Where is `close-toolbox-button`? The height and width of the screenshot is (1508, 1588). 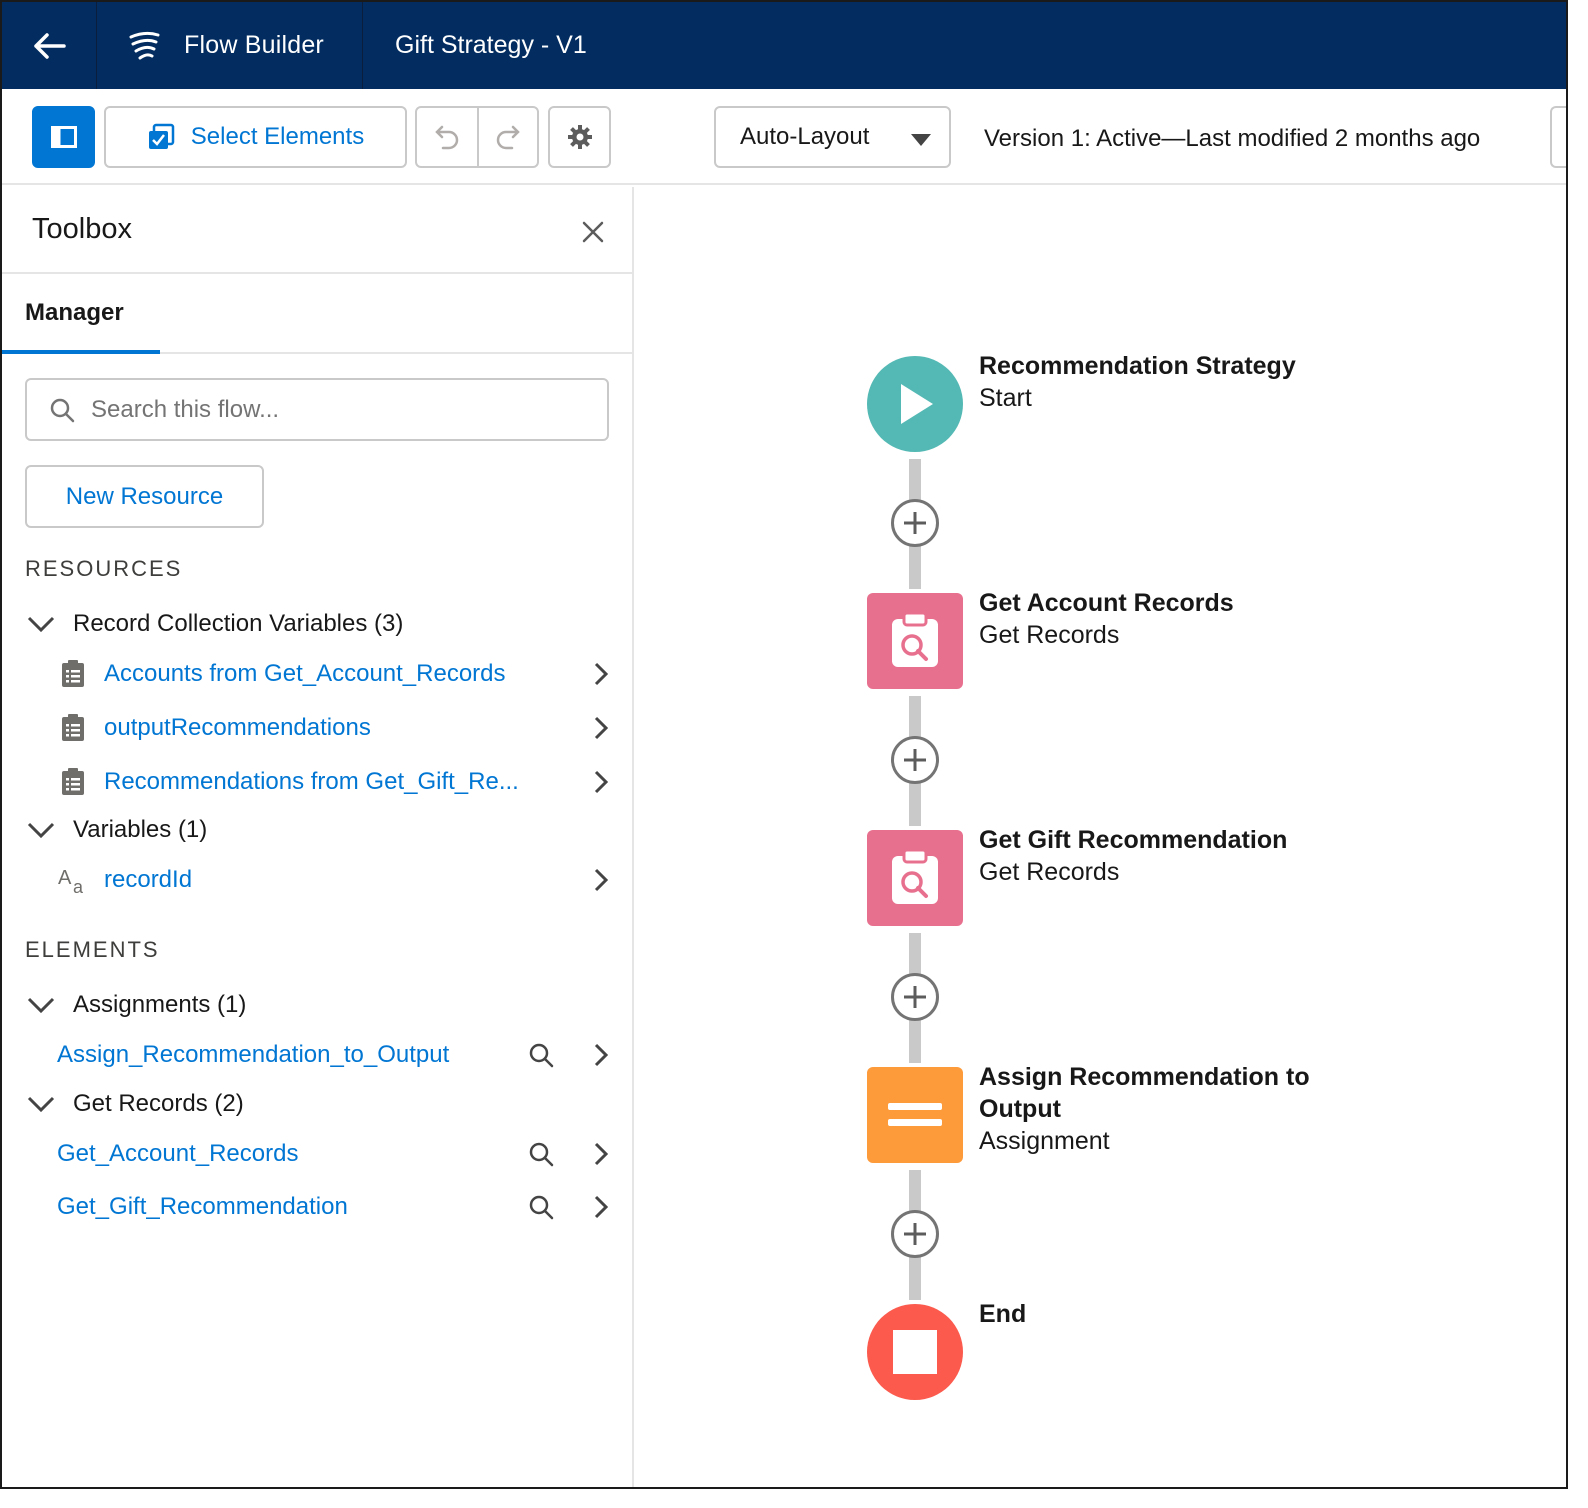 close-toolbox-button is located at coordinates (593, 232).